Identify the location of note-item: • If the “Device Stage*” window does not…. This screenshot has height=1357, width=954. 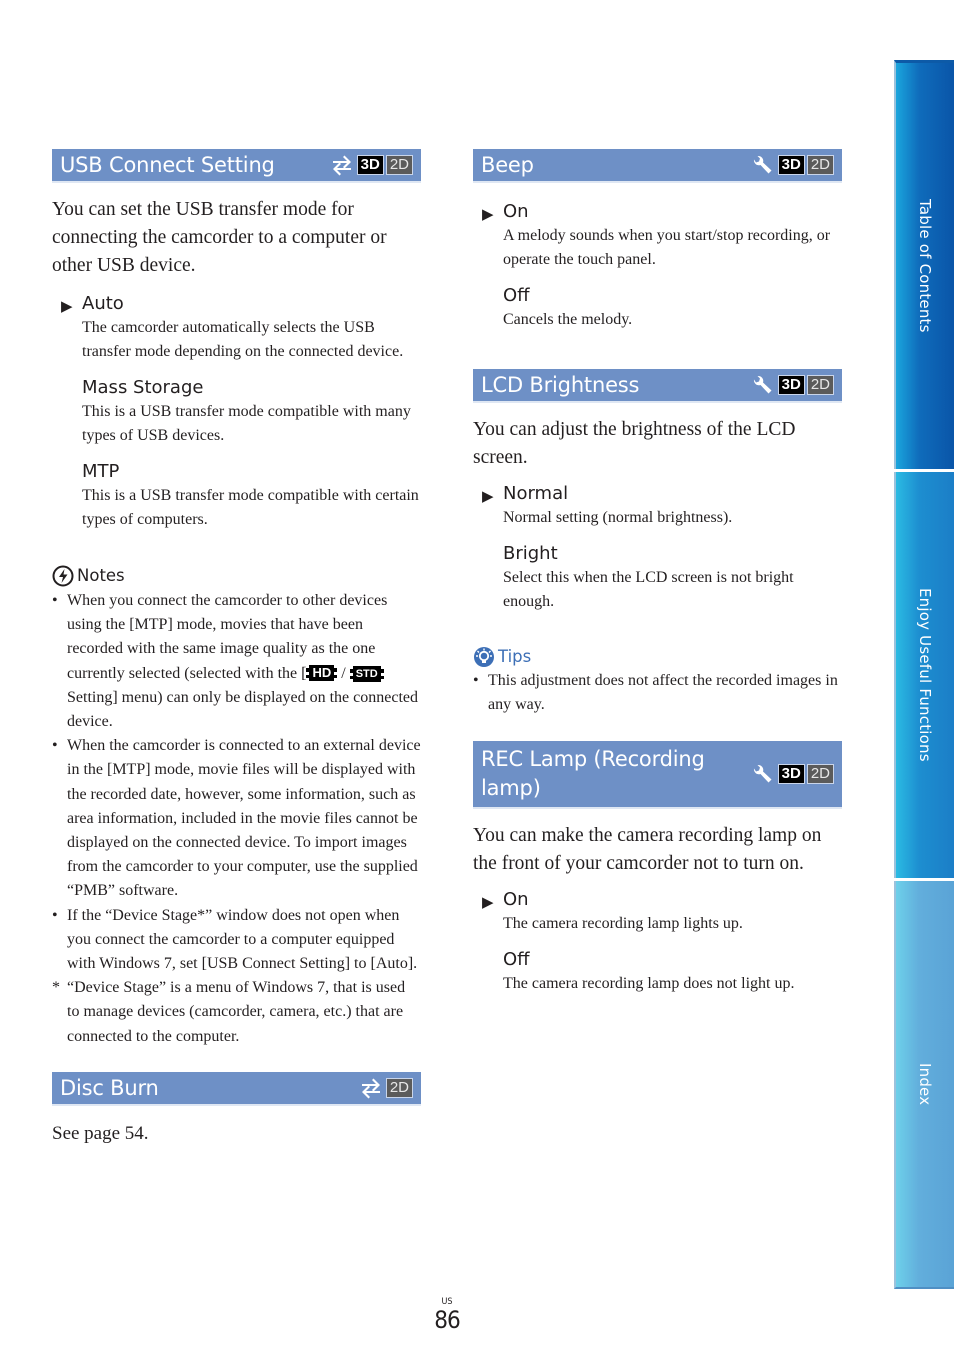
(236, 940).